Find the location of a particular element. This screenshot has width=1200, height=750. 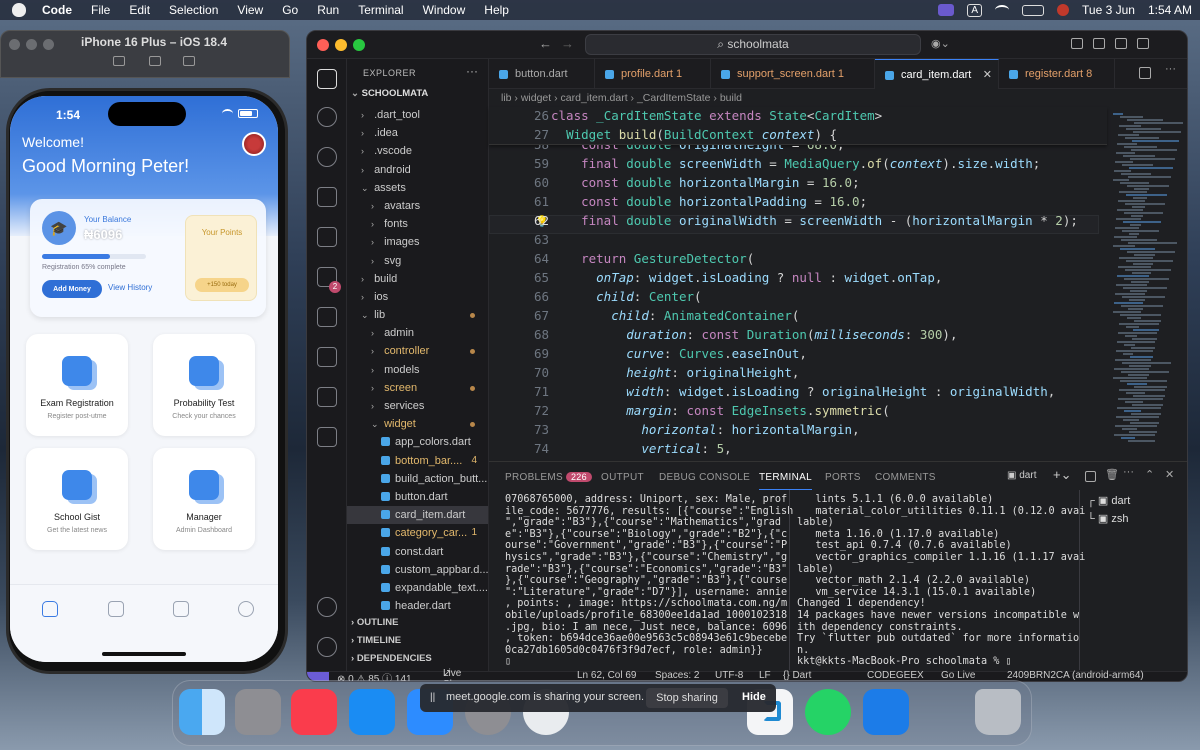

panel-tab-debug-console: DEBUG CONSOLE is located at coordinates (704, 477).